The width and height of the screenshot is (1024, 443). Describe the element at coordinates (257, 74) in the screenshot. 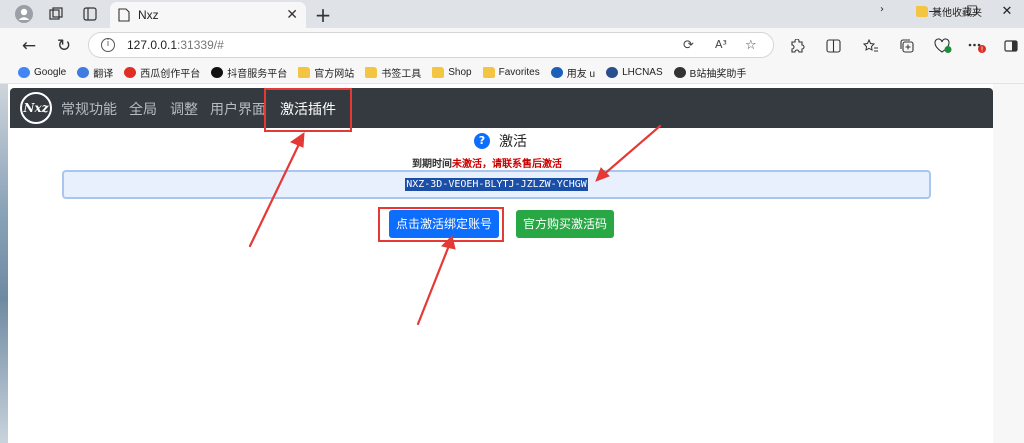

I see `bookmark-label: 抖音服务平台` at that location.